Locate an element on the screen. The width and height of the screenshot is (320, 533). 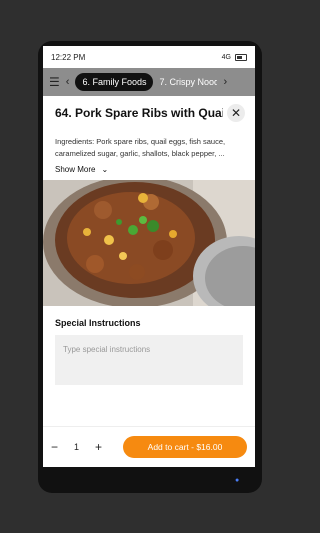
quantity-value: 1 is located at coordinates (77, 447).